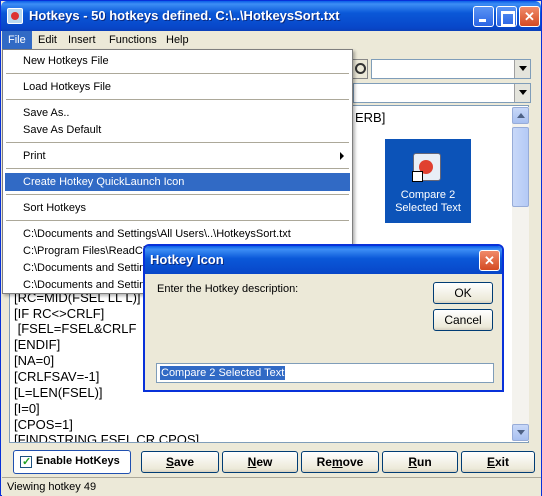 This screenshot has width=542, height=496. Describe the element at coordinates (177, 61) in the screenshot. I see `menu-item-new-hotkeys-file: New Hotkeys File` at that location.